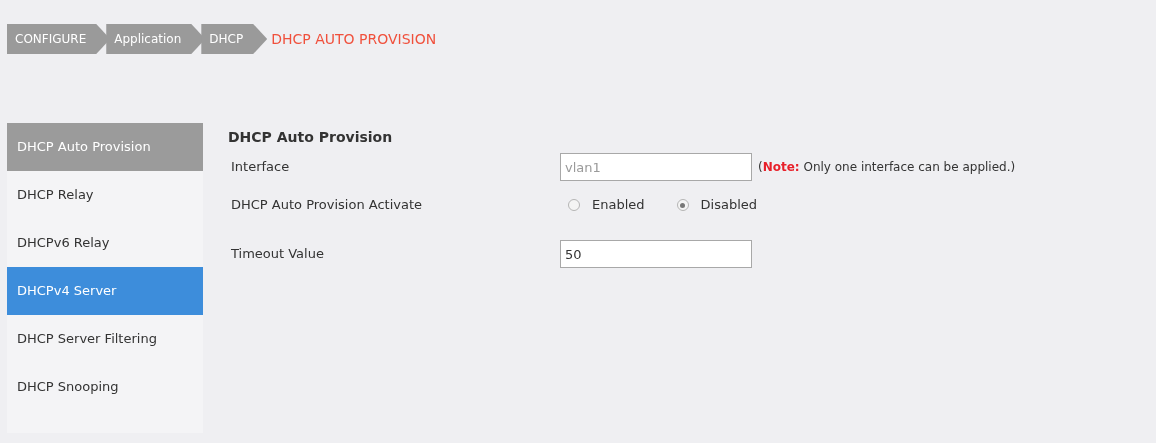  Describe the element at coordinates (311, 137) in the screenshot. I see `section-title: DHCP Auto Provision` at that location.